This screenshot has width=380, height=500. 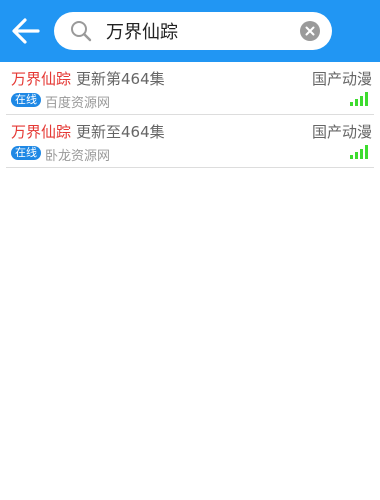 I want to click on result-title: 万界仙踪 更新第464集, so click(x=88, y=78).